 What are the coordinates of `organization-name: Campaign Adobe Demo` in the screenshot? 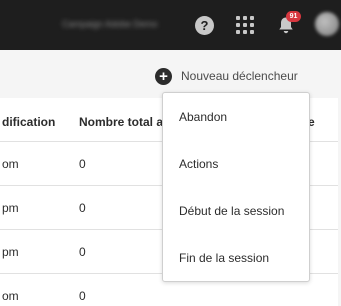 It's located at (119, 24).